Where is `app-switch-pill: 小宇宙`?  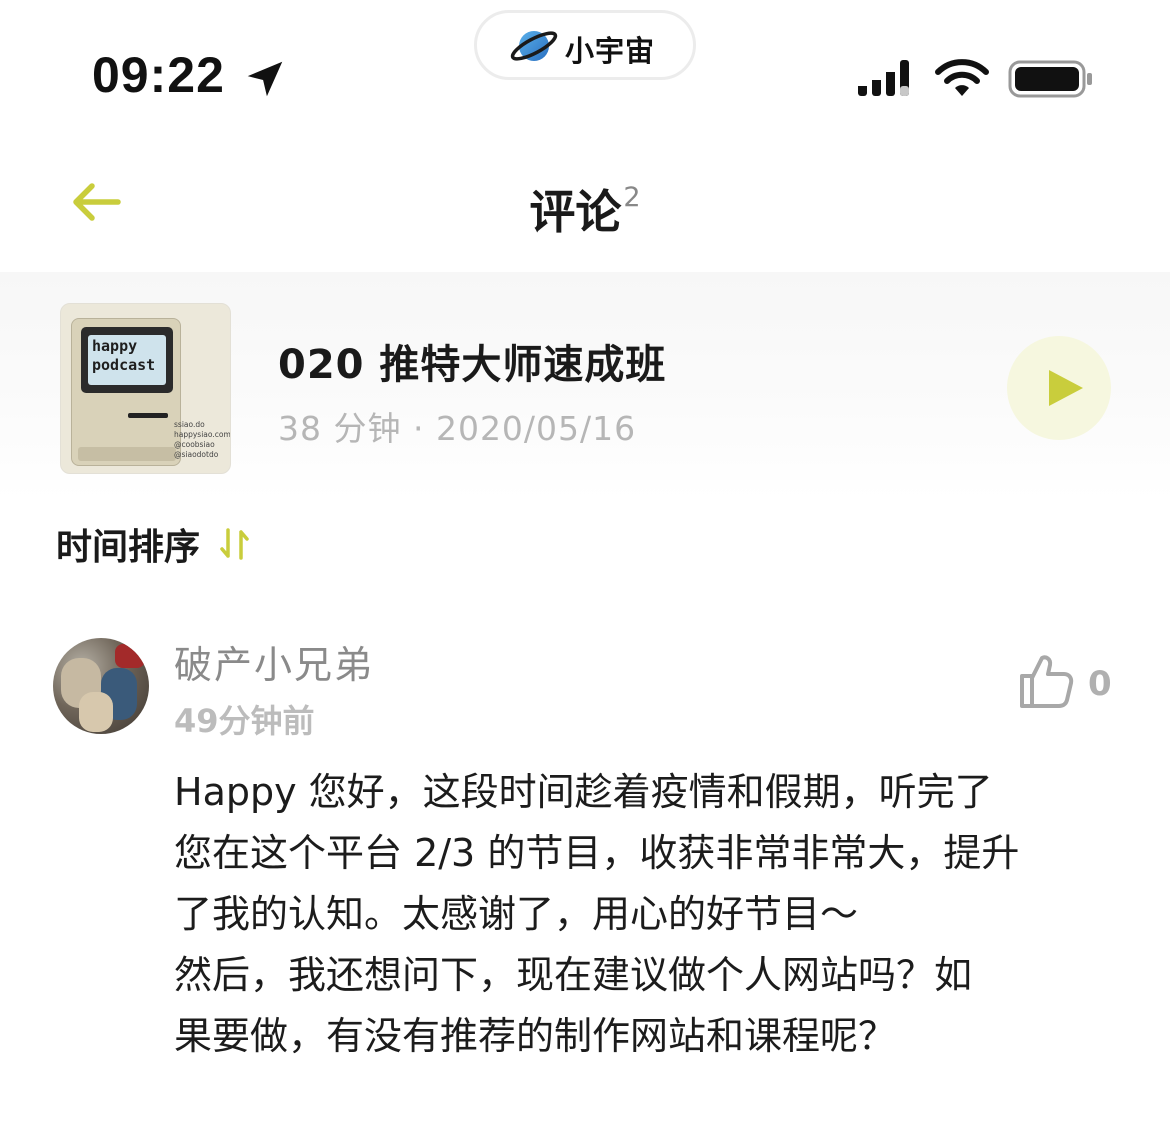 app-switch-pill: 小宇宙 is located at coordinates (585, 45).